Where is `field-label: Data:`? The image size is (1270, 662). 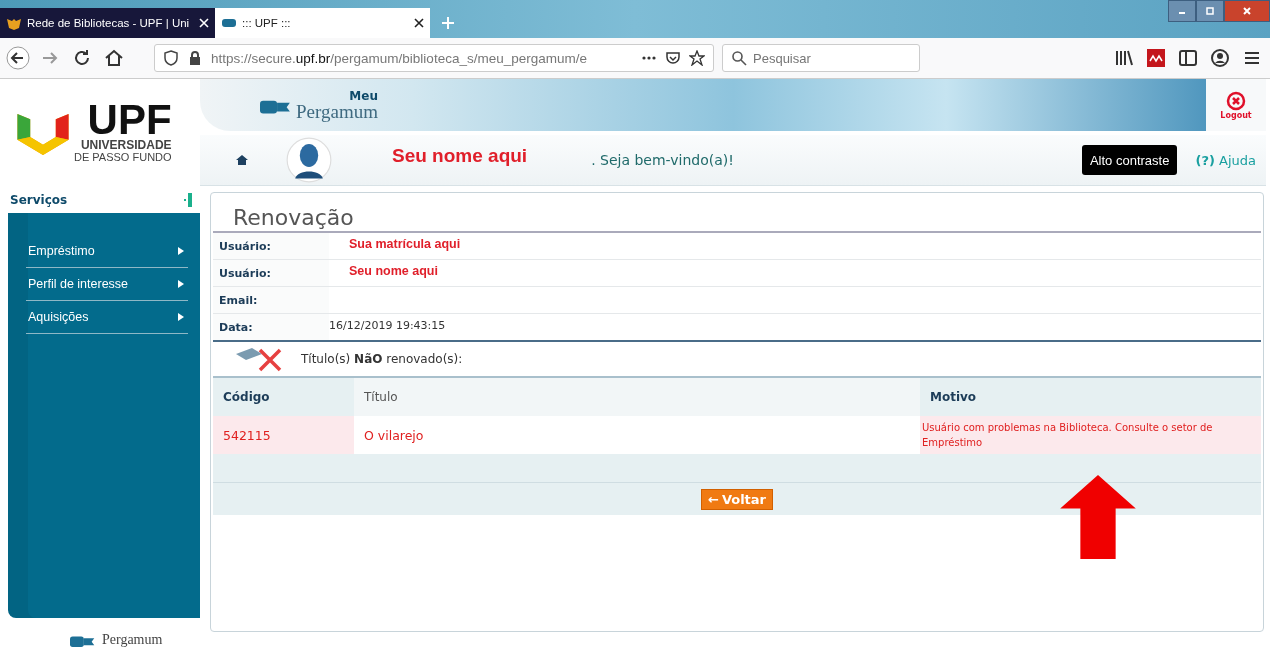 field-label: Data: is located at coordinates (271, 327).